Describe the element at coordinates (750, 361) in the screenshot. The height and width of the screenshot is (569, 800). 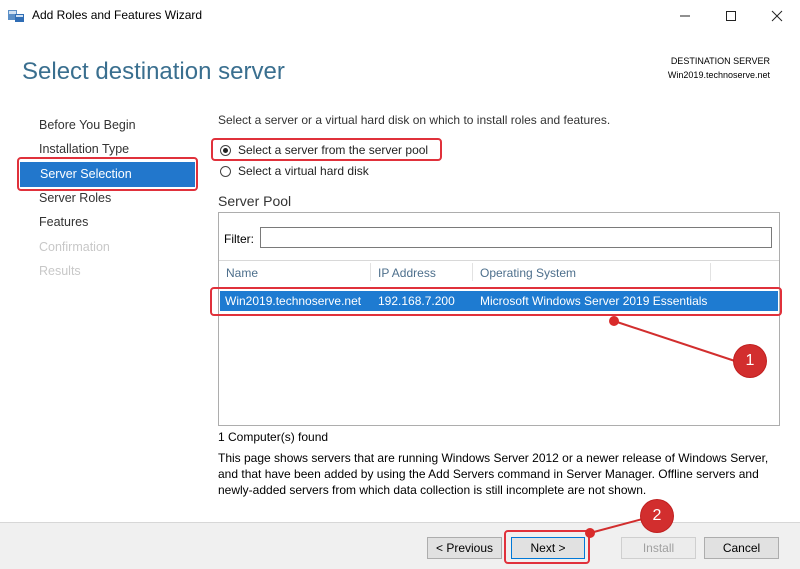
I see `step-badge-1: 1` at that location.